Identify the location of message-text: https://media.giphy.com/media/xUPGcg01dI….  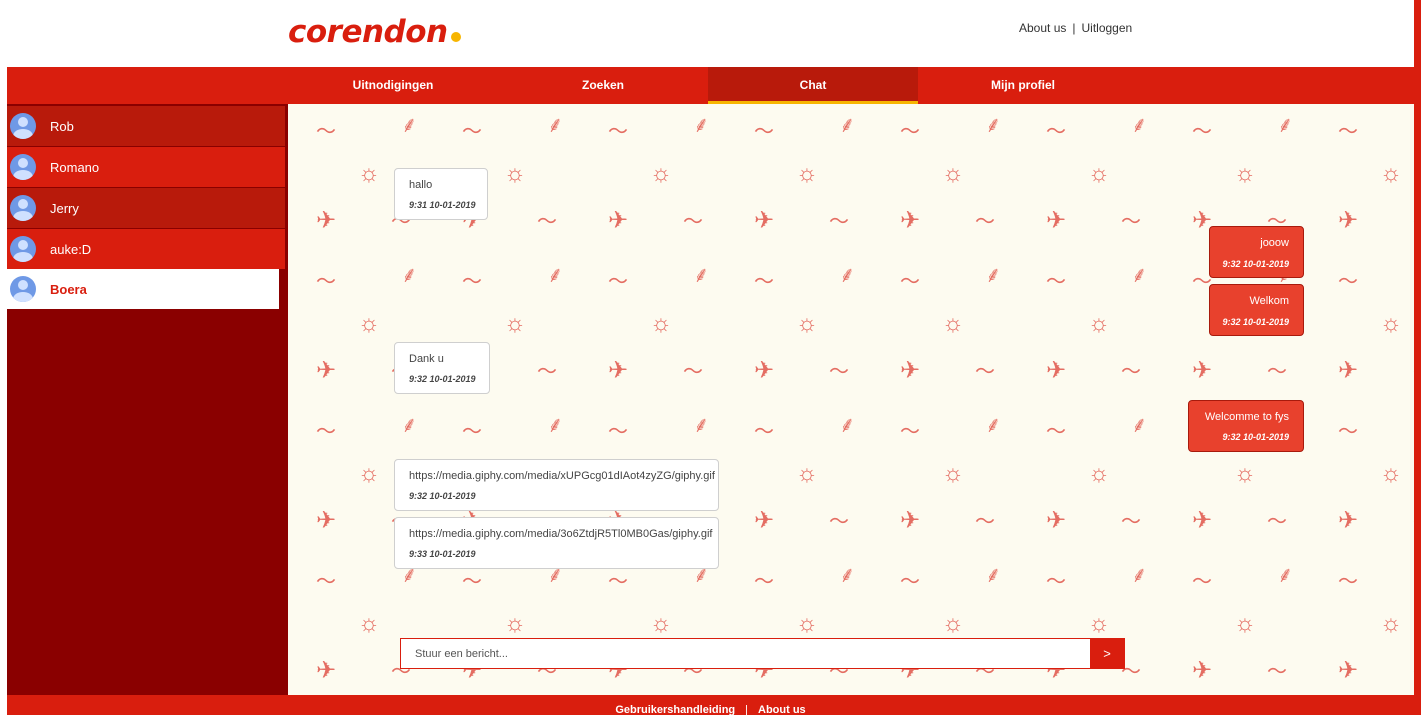
(564, 476).